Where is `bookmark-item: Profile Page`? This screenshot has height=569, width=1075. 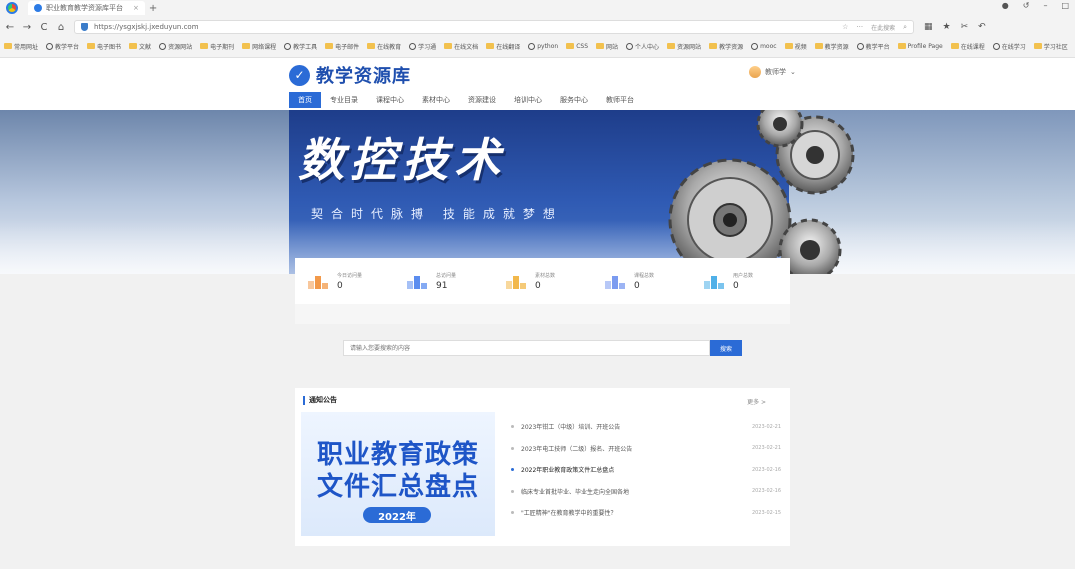 bookmark-item: Profile Page is located at coordinates (920, 46).